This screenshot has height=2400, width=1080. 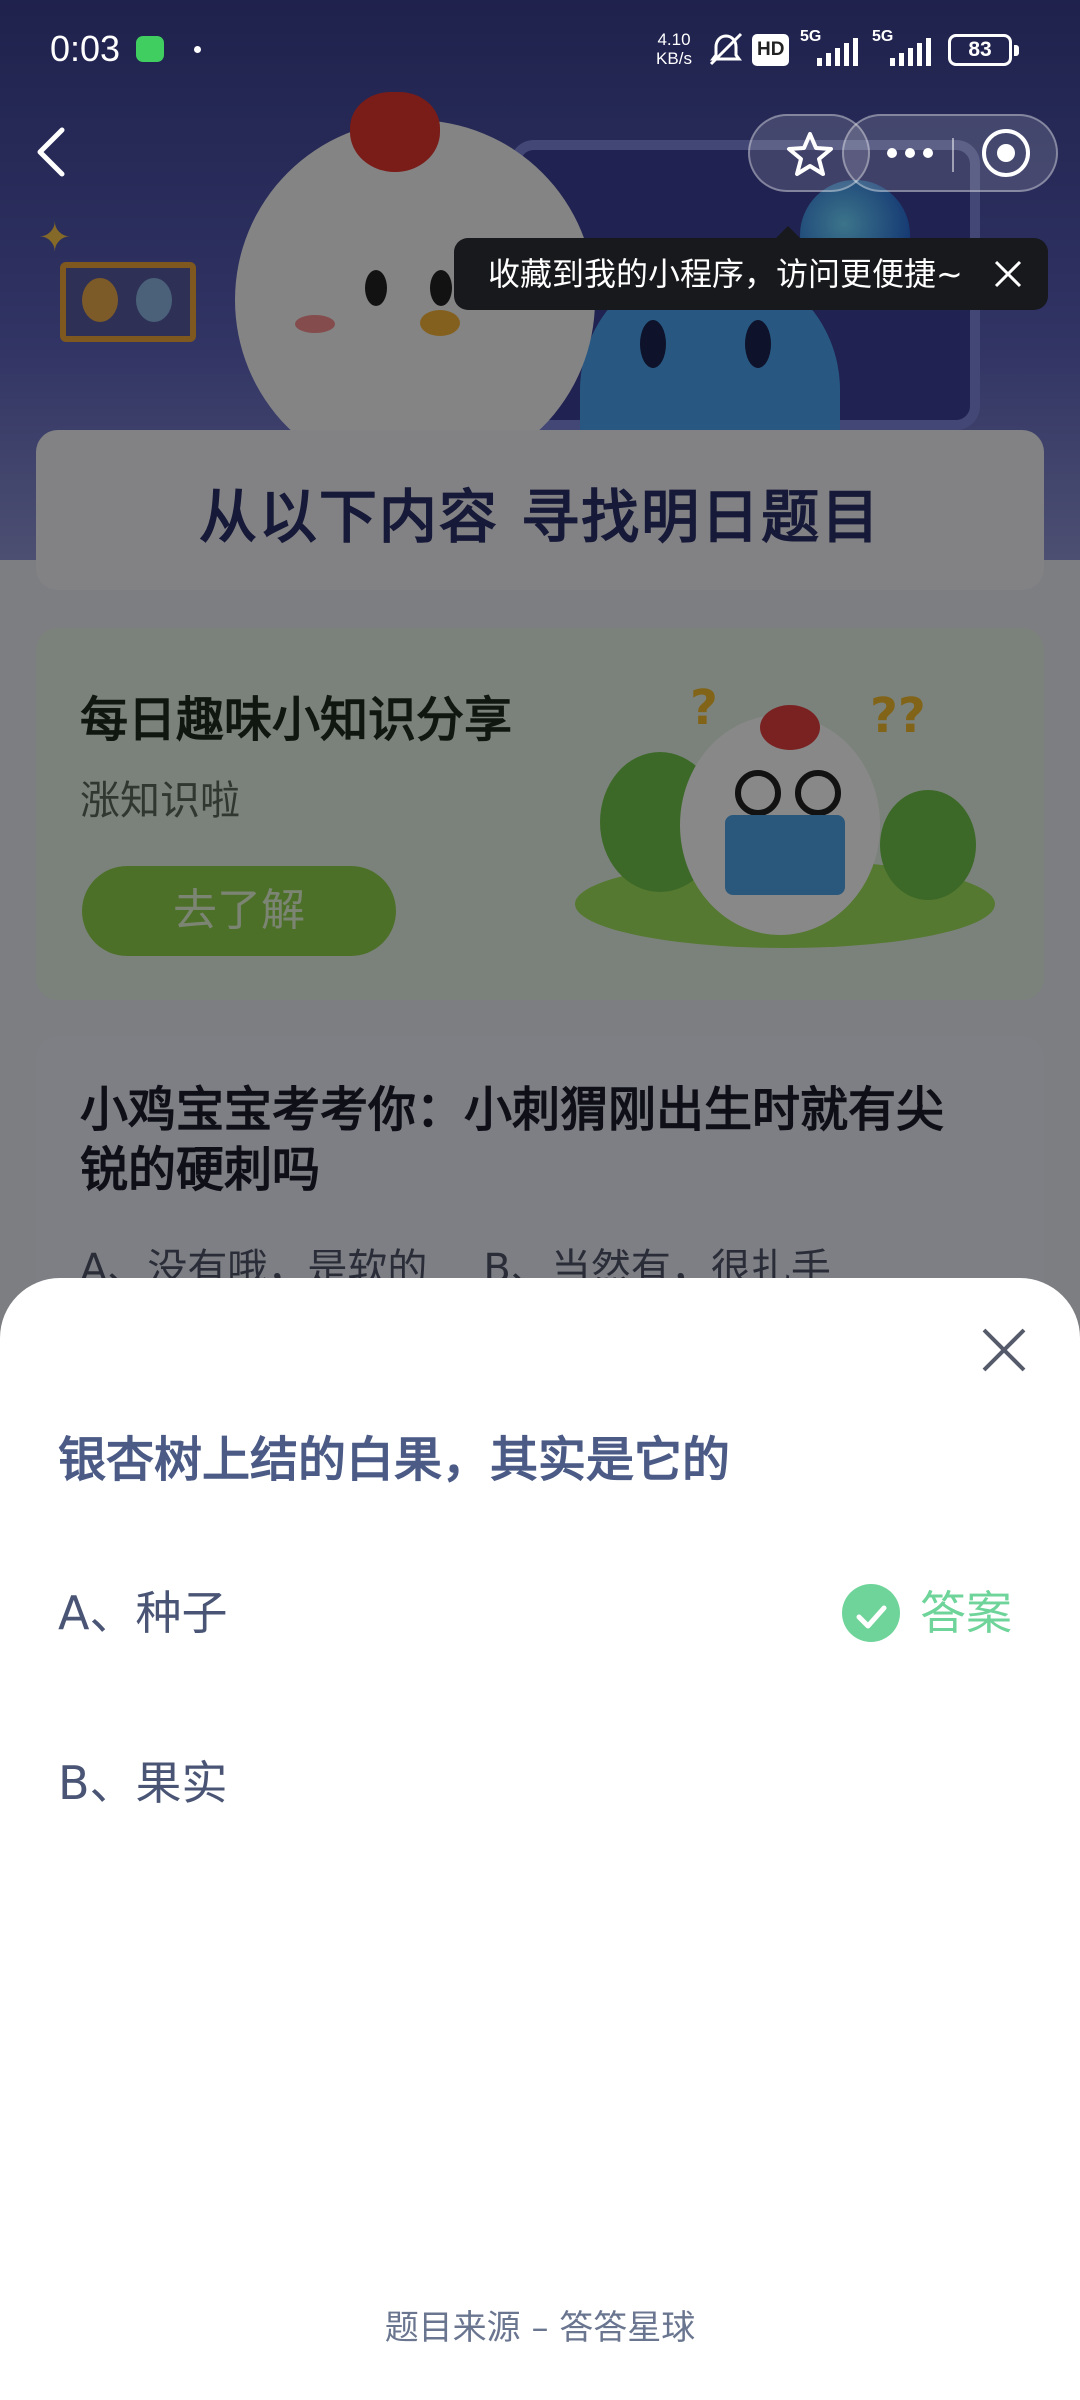 What do you see at coordinates (197, 49) in the screenshot?
I see `notification-dot-icon` at bounding box center [197, 49].